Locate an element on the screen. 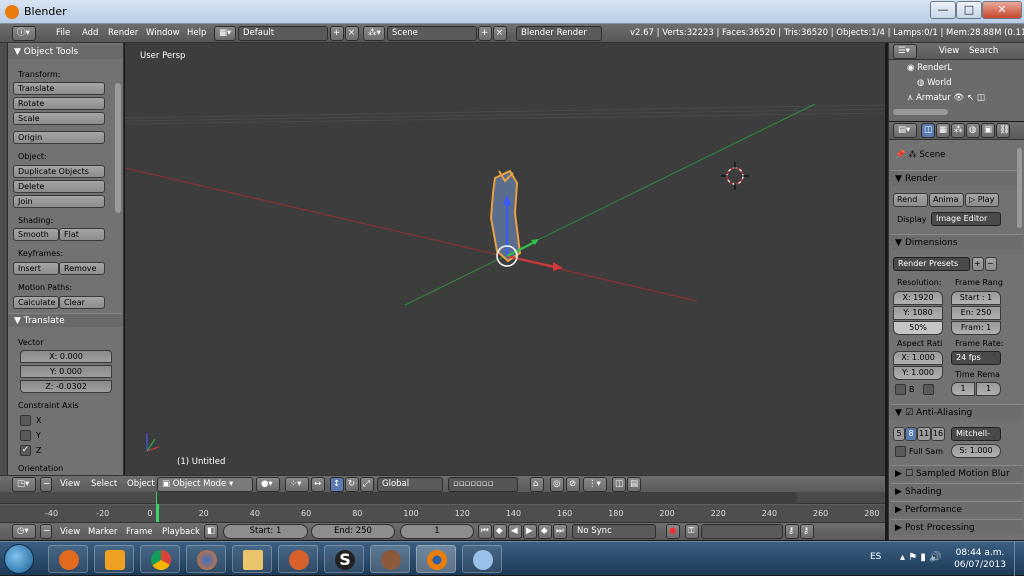 The image size is (1024, 576). pivot-point-icon: ⁘▾ is located at coordinates (297, 484).